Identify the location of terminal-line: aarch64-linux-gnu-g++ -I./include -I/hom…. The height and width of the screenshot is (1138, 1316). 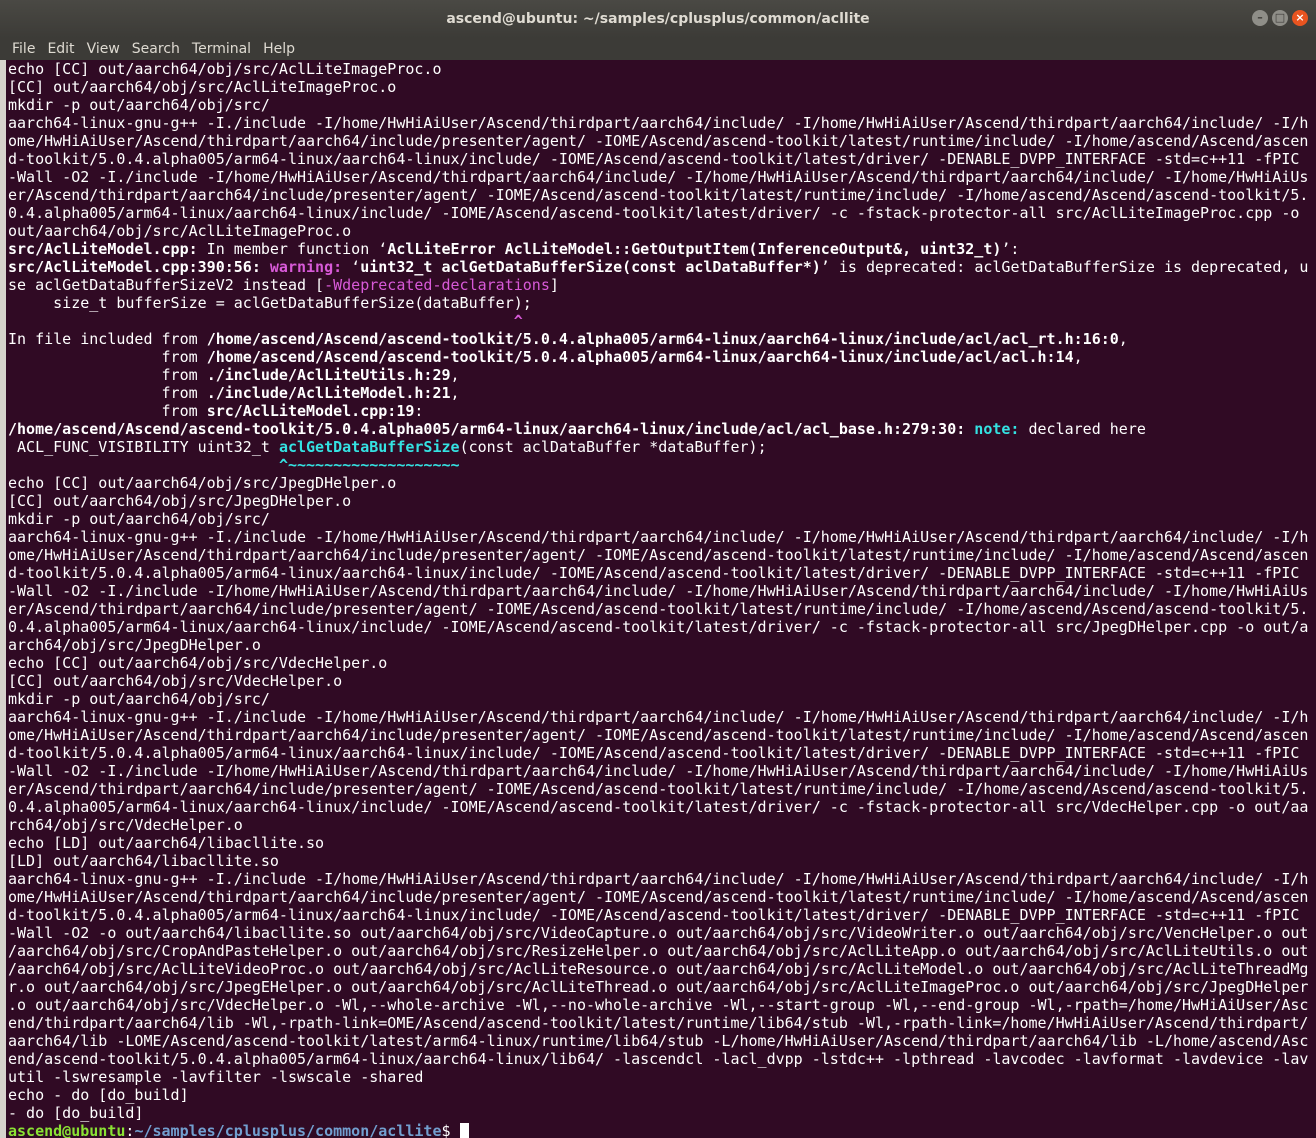
(662, 717).